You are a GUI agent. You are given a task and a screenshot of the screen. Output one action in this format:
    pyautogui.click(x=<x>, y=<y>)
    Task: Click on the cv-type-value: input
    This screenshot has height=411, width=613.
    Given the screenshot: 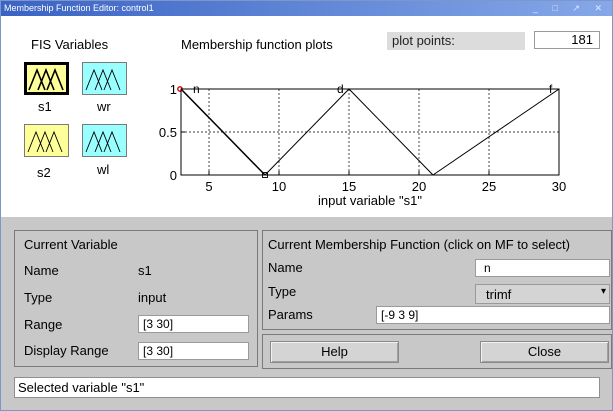 What is the action you would take?
    pyautogui.click(x=152, y=297)
    